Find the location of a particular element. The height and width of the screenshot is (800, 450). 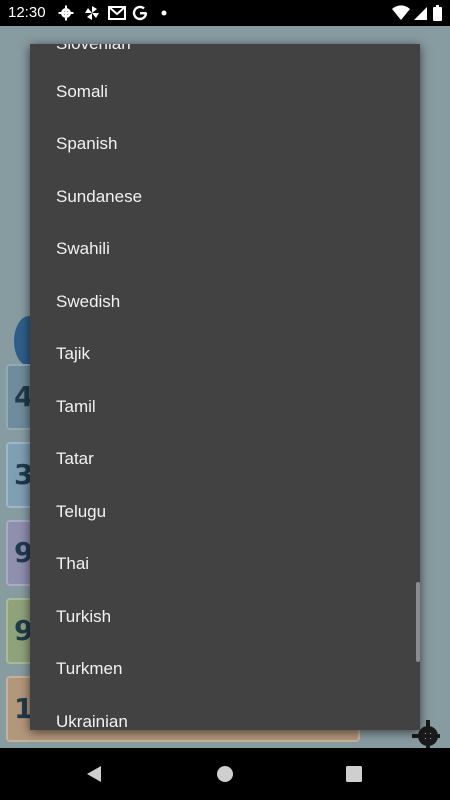

dropdown-item: Turkmen is located at coordinates (89, 669).